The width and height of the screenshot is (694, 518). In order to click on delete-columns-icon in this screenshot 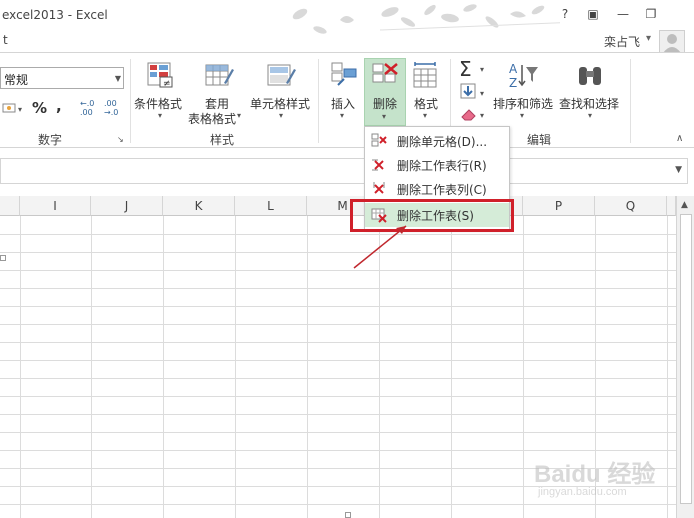, I will do `click(379, 188)`.